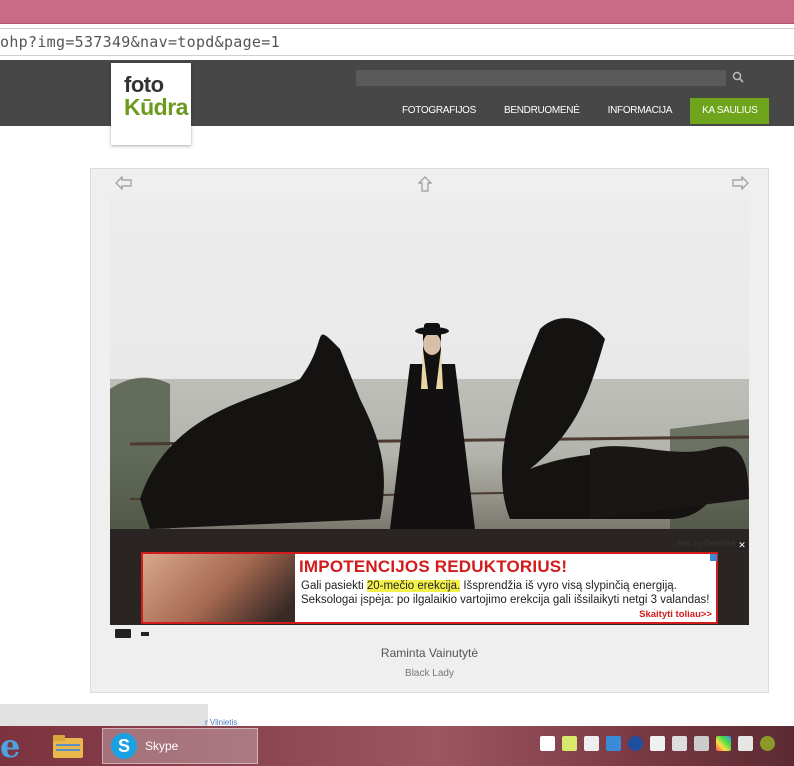 The width and height of the screenshot is (794, 766). I want to click on ad-headline: IMPOTENCIJOS REDUKTORIUS!, so click(433, 567).